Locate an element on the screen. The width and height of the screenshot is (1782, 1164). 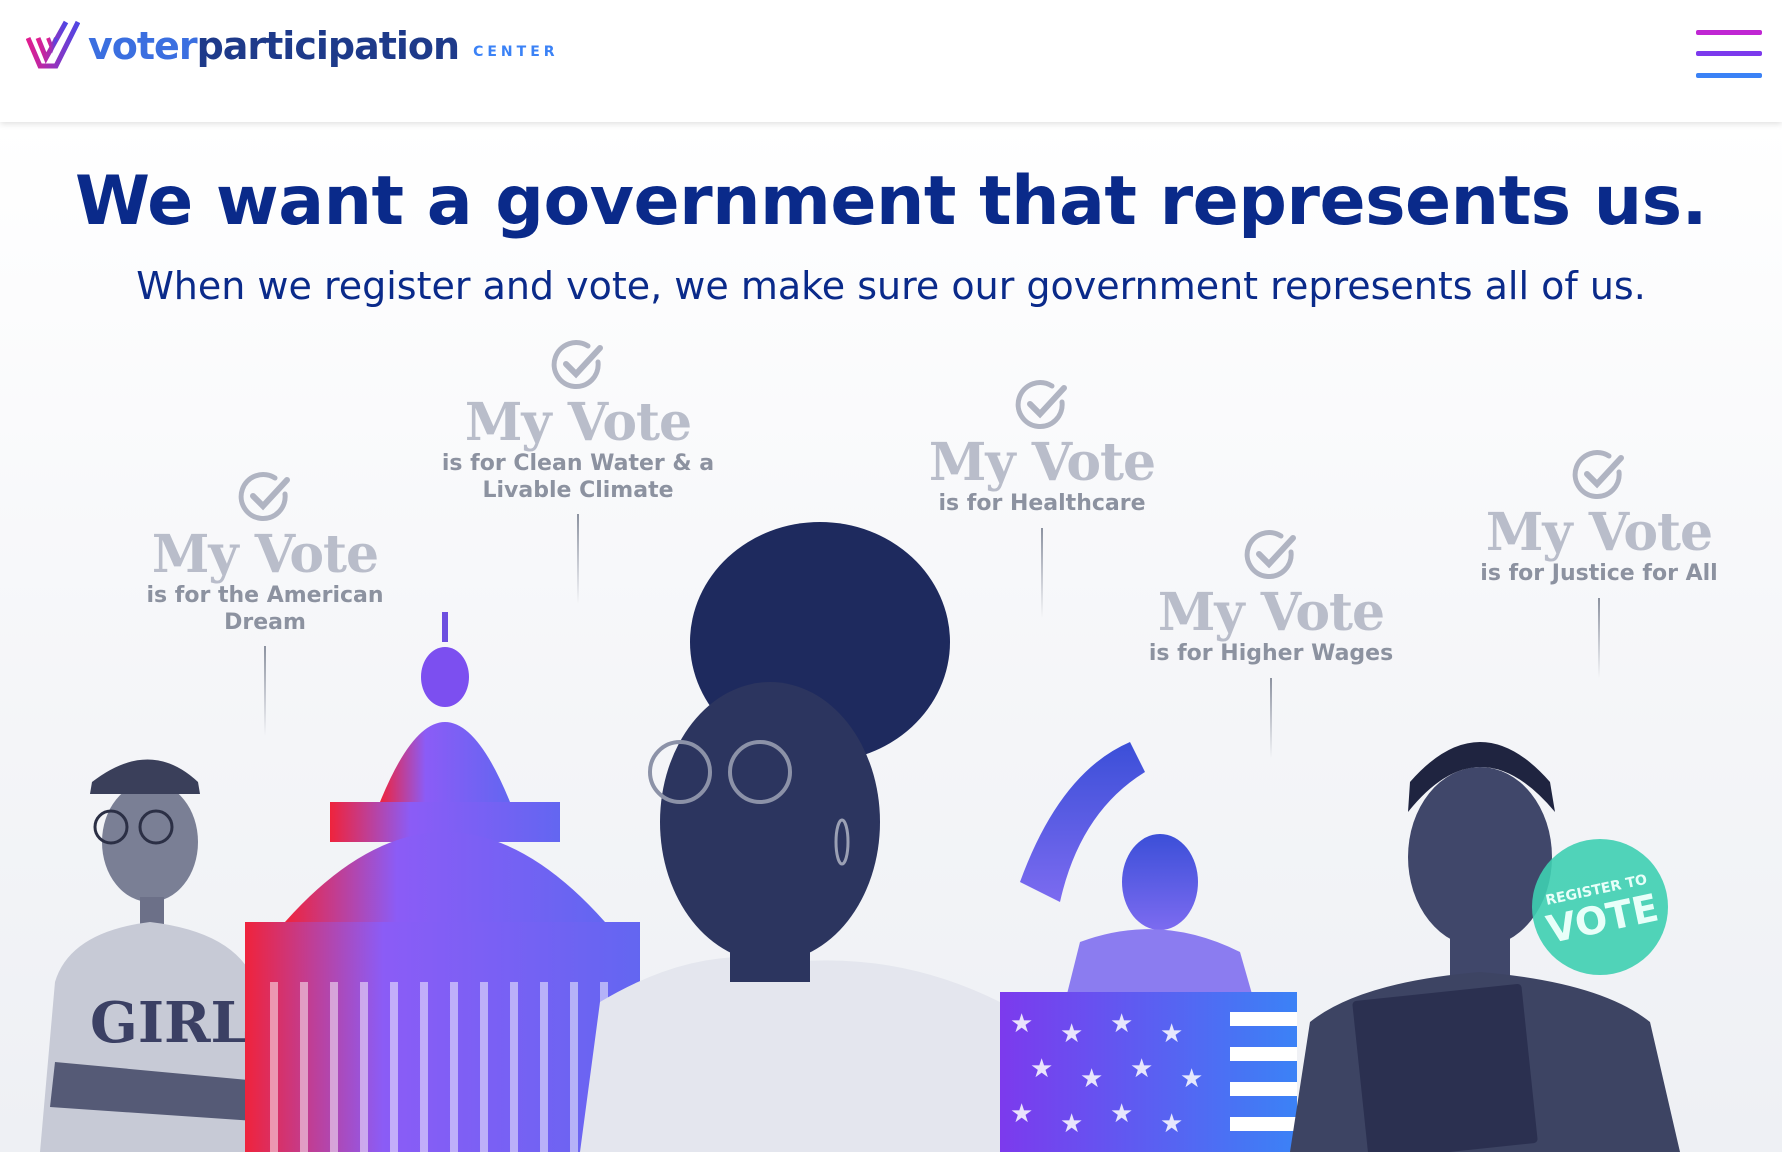
vote-label-justice: My Vote is for Justice for All is located at coordinates (1599, 564).